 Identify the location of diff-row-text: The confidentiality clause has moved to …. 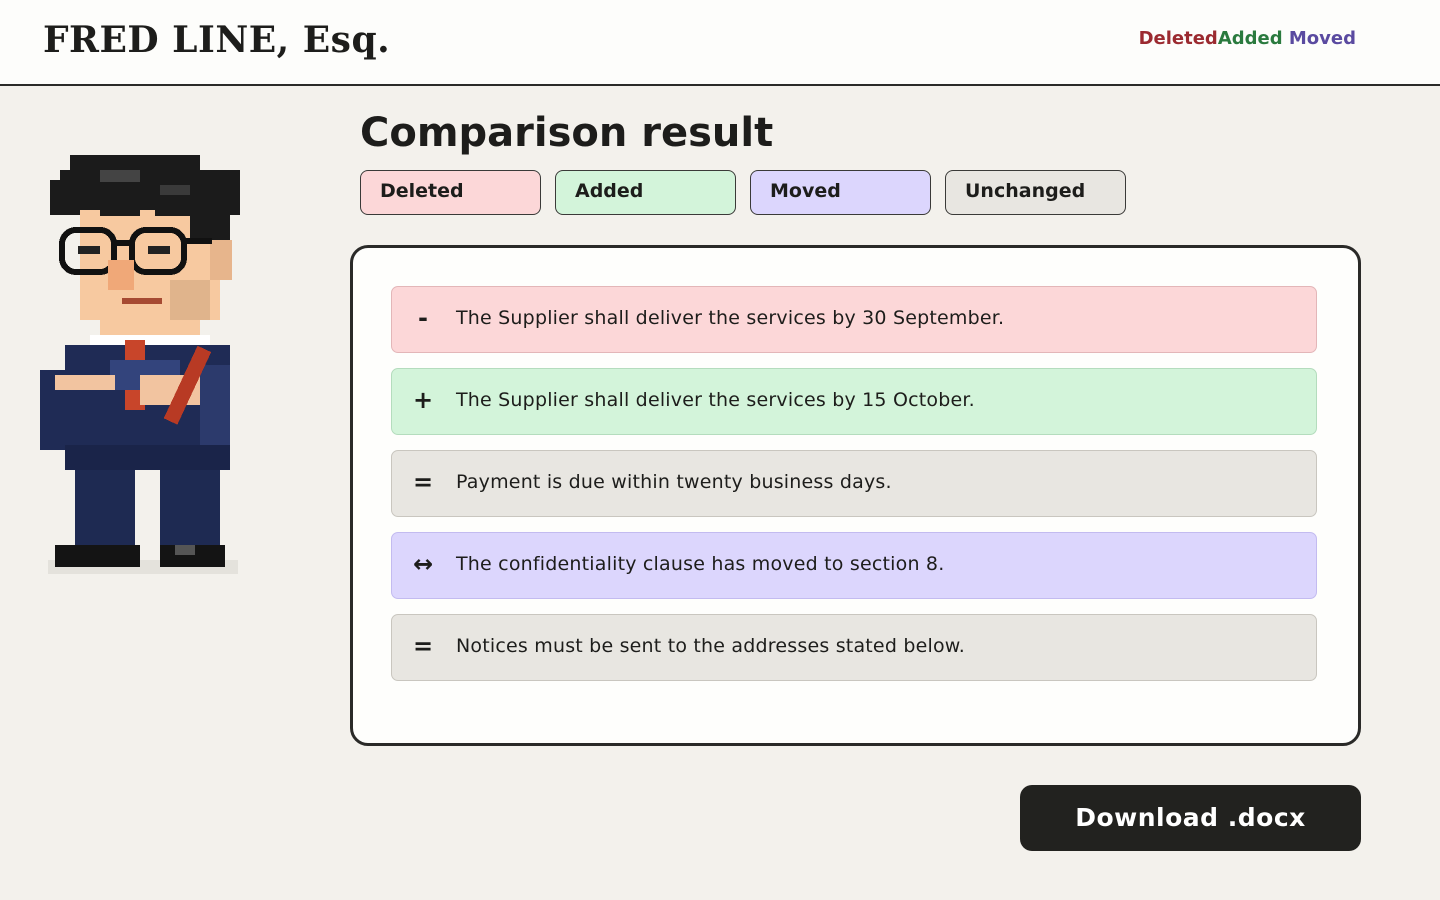
(700, 564).